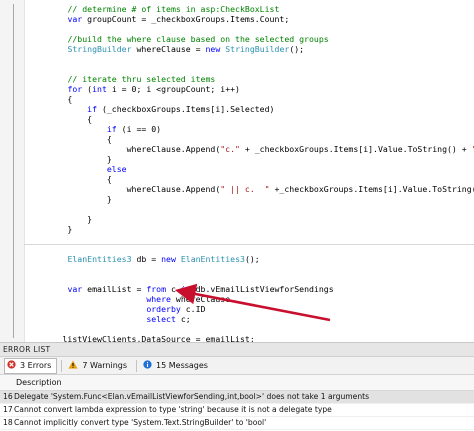 This screenshot has height=431, width=474. I want to click on code-token: (, so click(87, 89).